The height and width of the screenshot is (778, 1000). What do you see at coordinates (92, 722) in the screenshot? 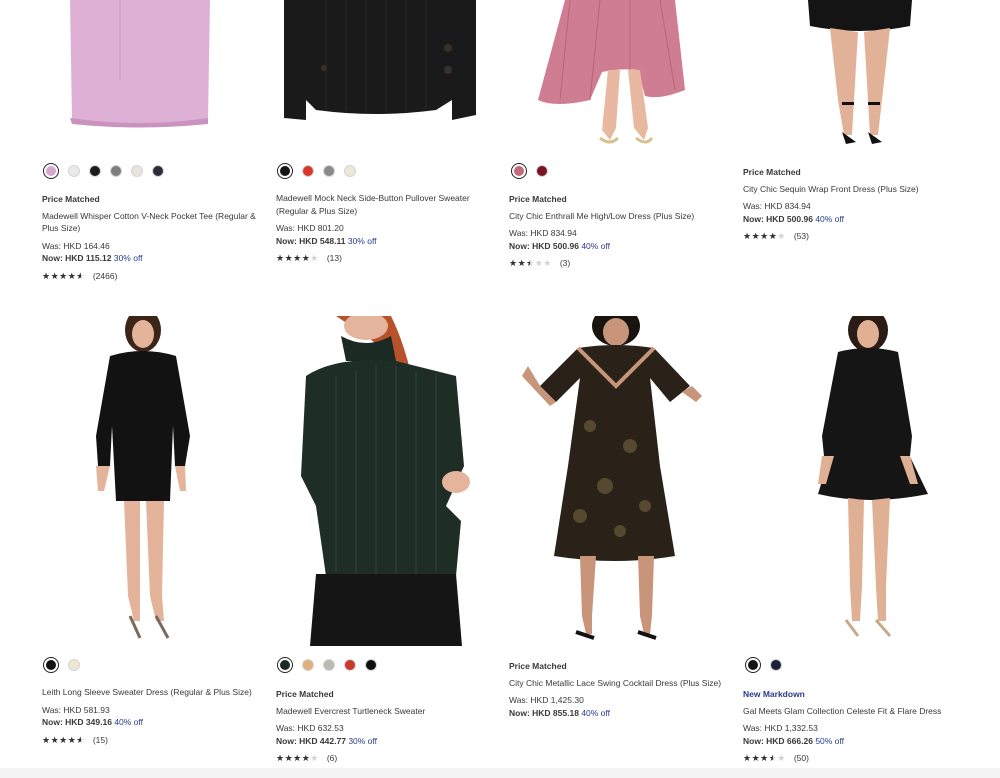
I see `now-price: Now: HKD 349.16 40% off` at bounding box center [92, 722].